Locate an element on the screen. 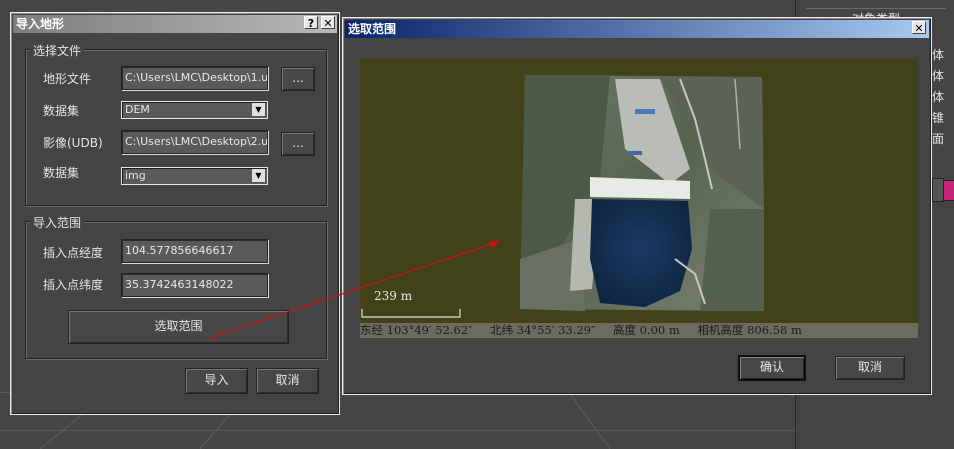 This screenshot has width=954, height=449. latitude-label: 插入点纬度 is located at coordinates (73, 285).